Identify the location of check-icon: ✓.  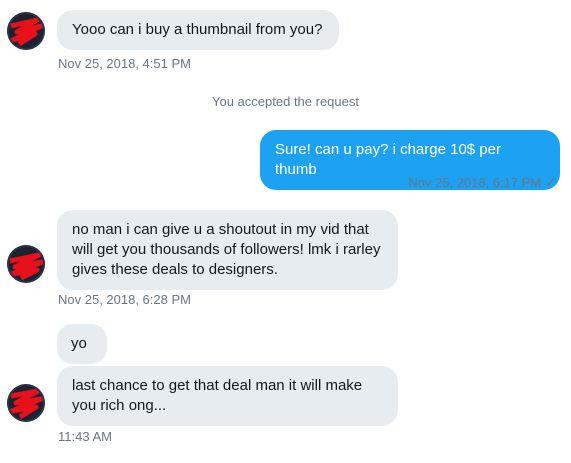
(551, 182).